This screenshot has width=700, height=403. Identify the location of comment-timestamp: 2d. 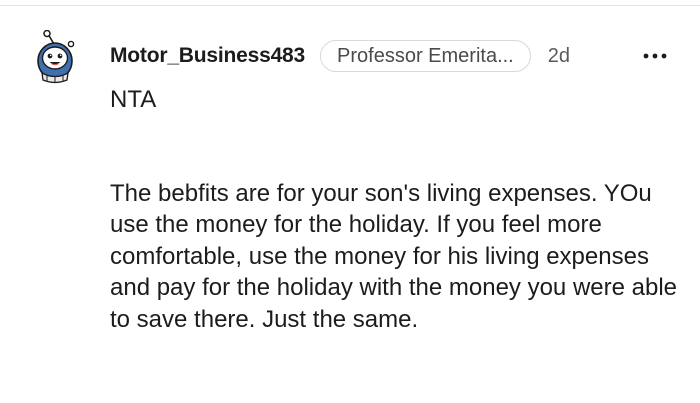
(558, 55).